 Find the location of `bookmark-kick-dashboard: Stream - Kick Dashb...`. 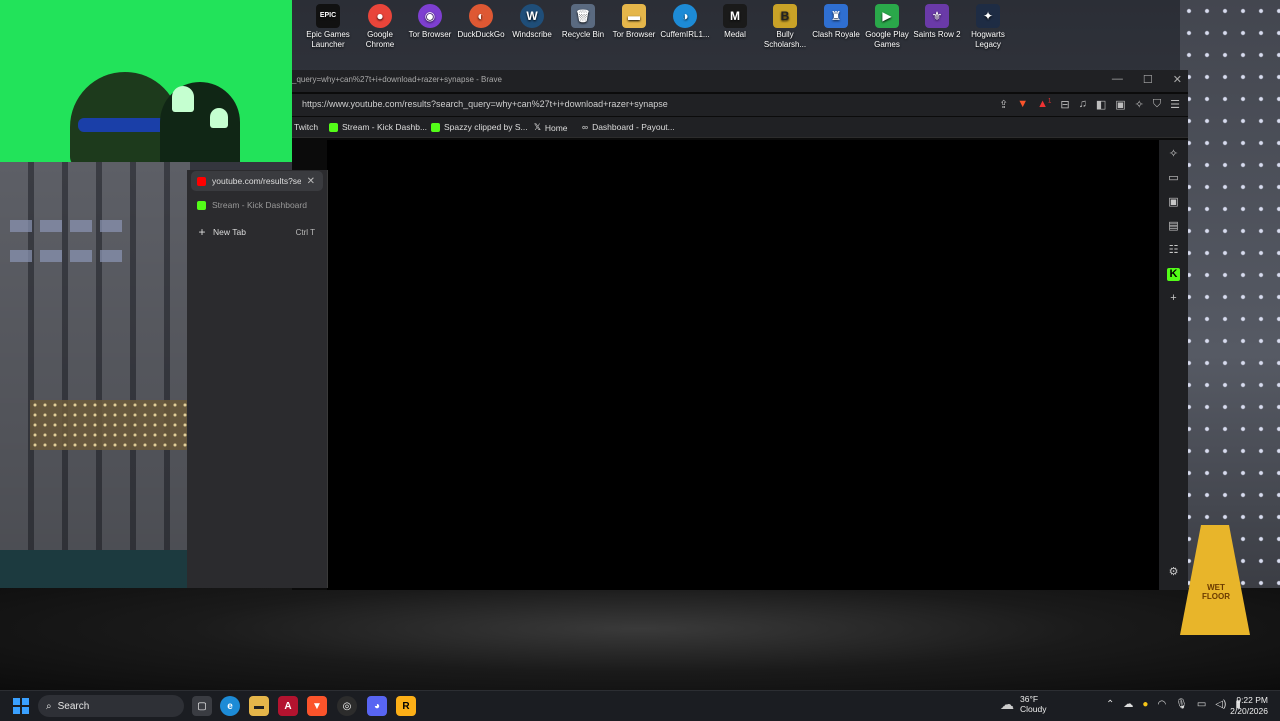

bookmark-kick-dashboard: Stream - Kick Dashb... is located at coordinates (378, 127).